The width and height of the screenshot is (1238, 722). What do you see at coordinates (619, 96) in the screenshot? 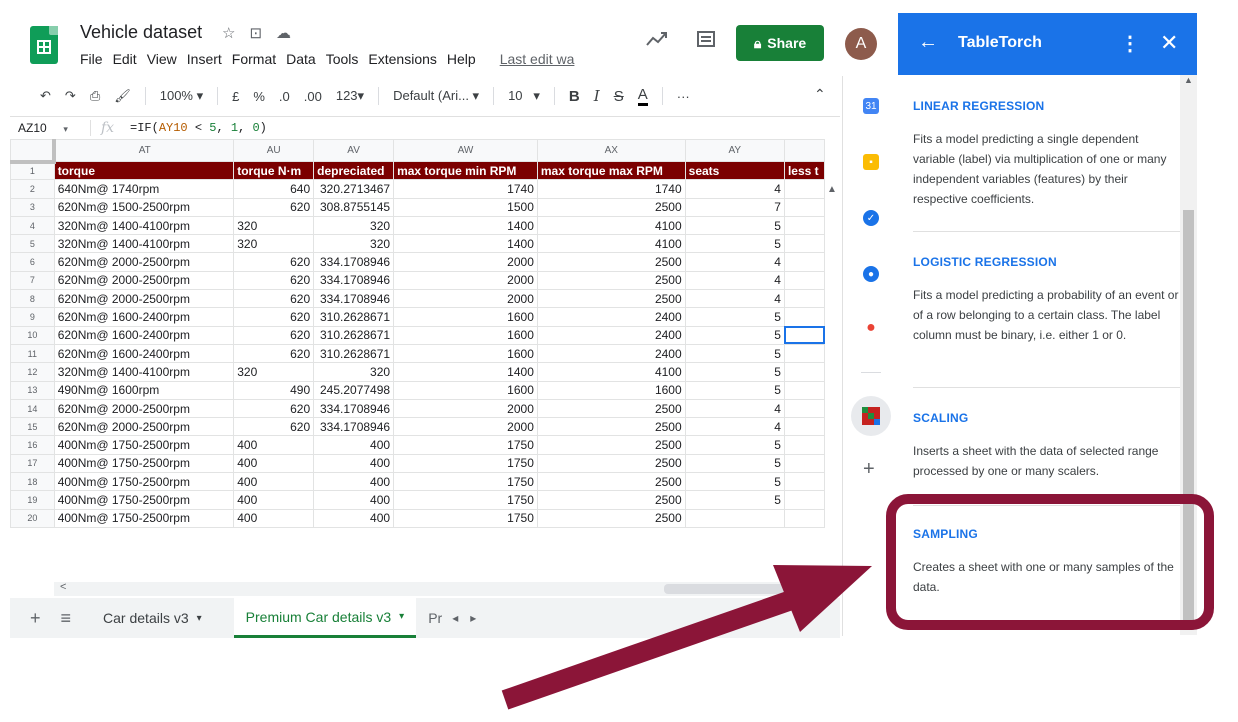
I see `strikethrough-button: S` at bounding box center [619, 96].